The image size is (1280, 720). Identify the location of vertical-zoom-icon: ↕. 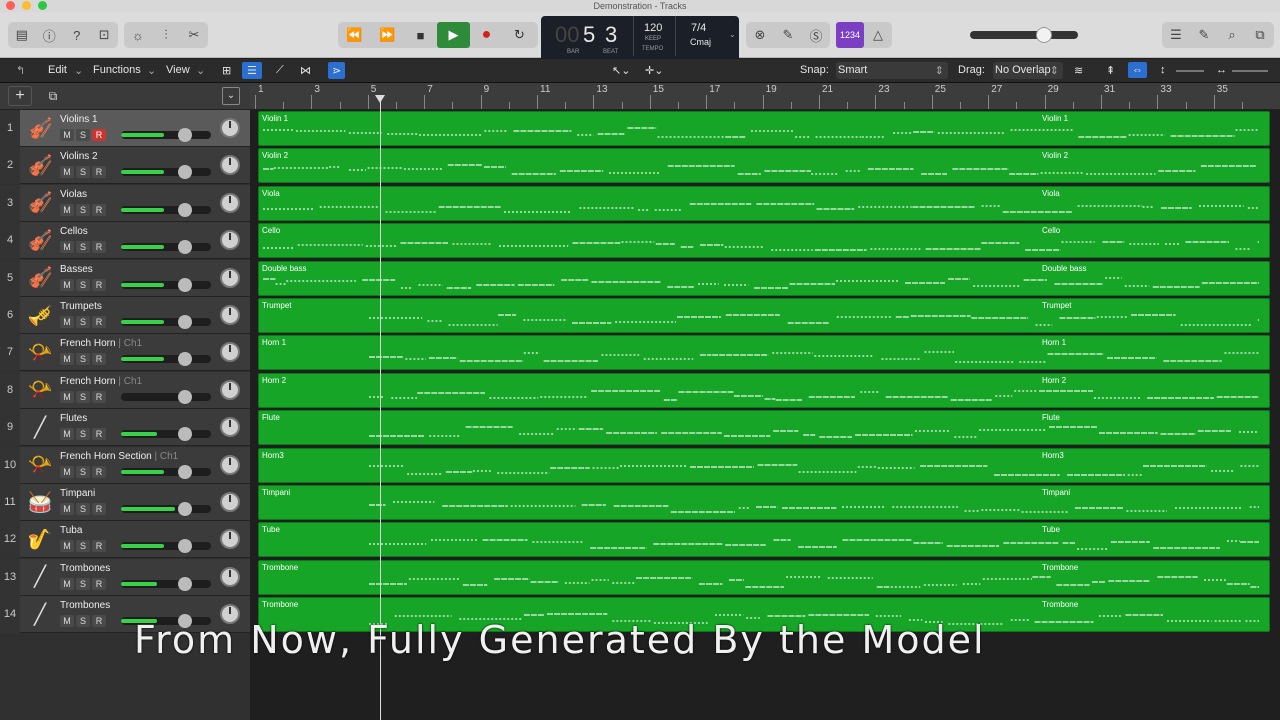
(1163, 70).